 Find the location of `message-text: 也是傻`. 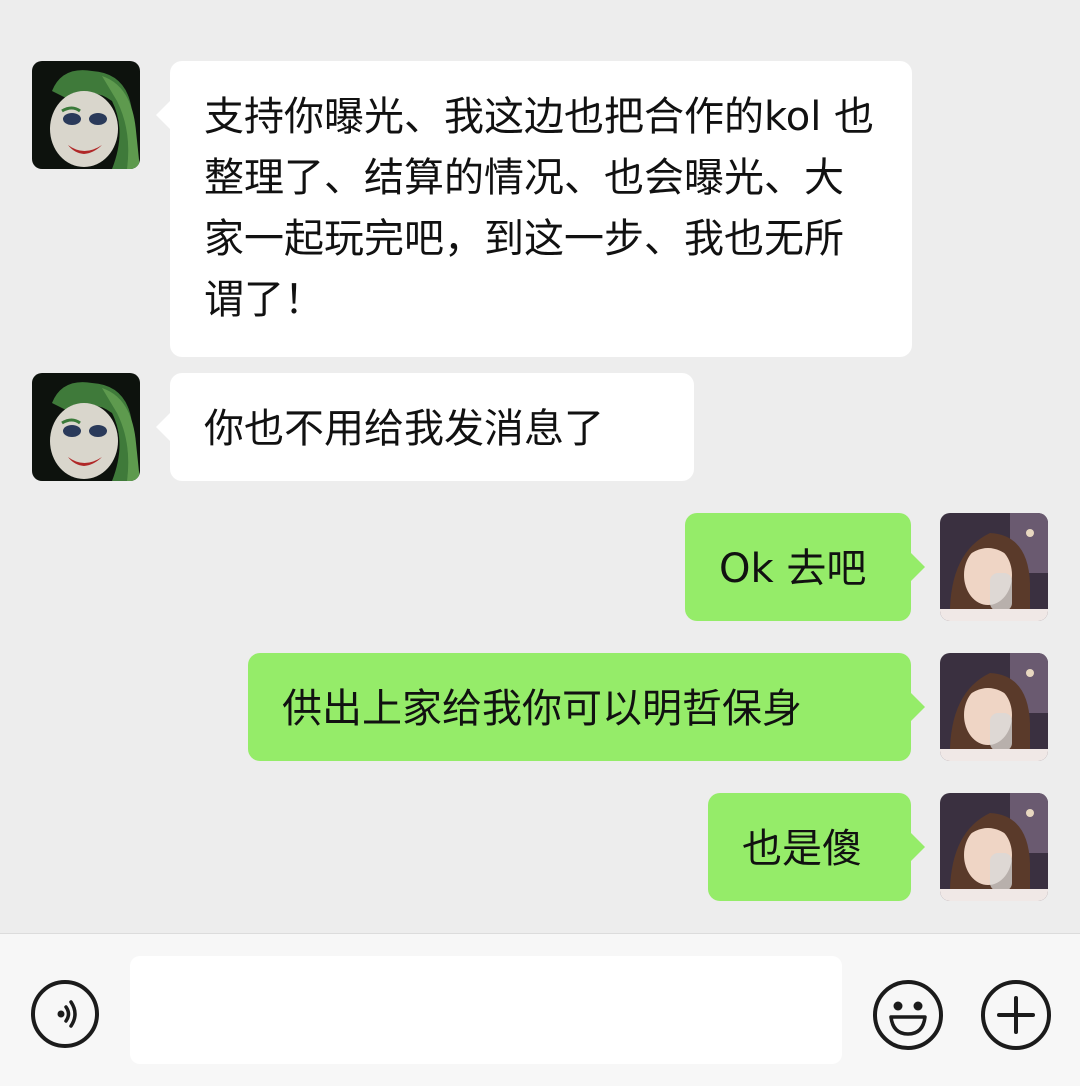

message-text: 也是傻 is located at coordinates (802, 849).